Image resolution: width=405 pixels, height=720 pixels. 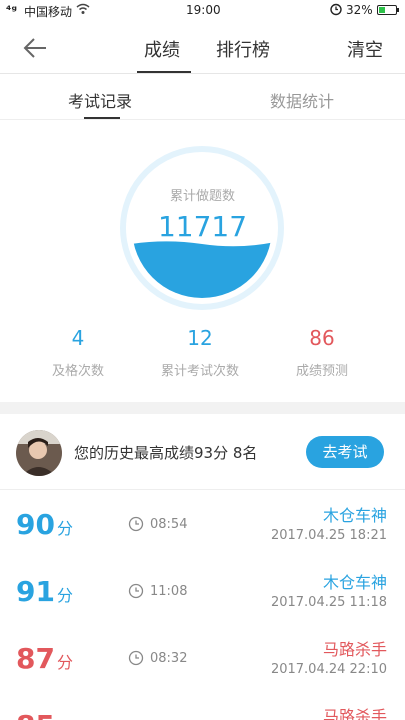 What do you see at coordinates (44, 714) in the screenshot?
I see `record-score: 85分` at bounding box center [44, 714].